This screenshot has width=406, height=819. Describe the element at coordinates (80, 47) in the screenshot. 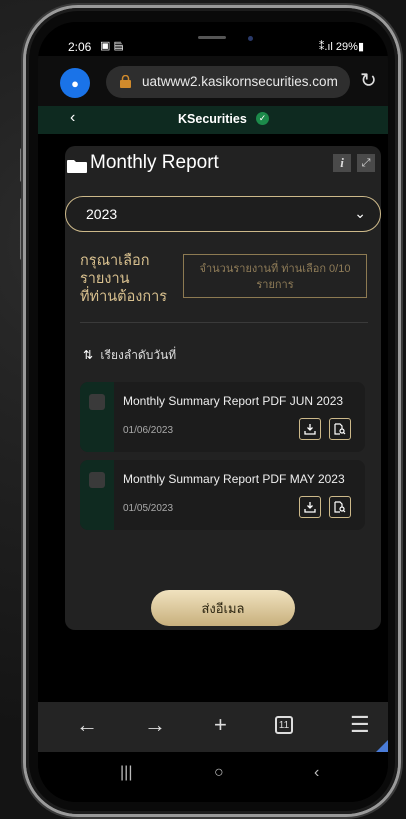

I see `status-time: 2:06` at that location.